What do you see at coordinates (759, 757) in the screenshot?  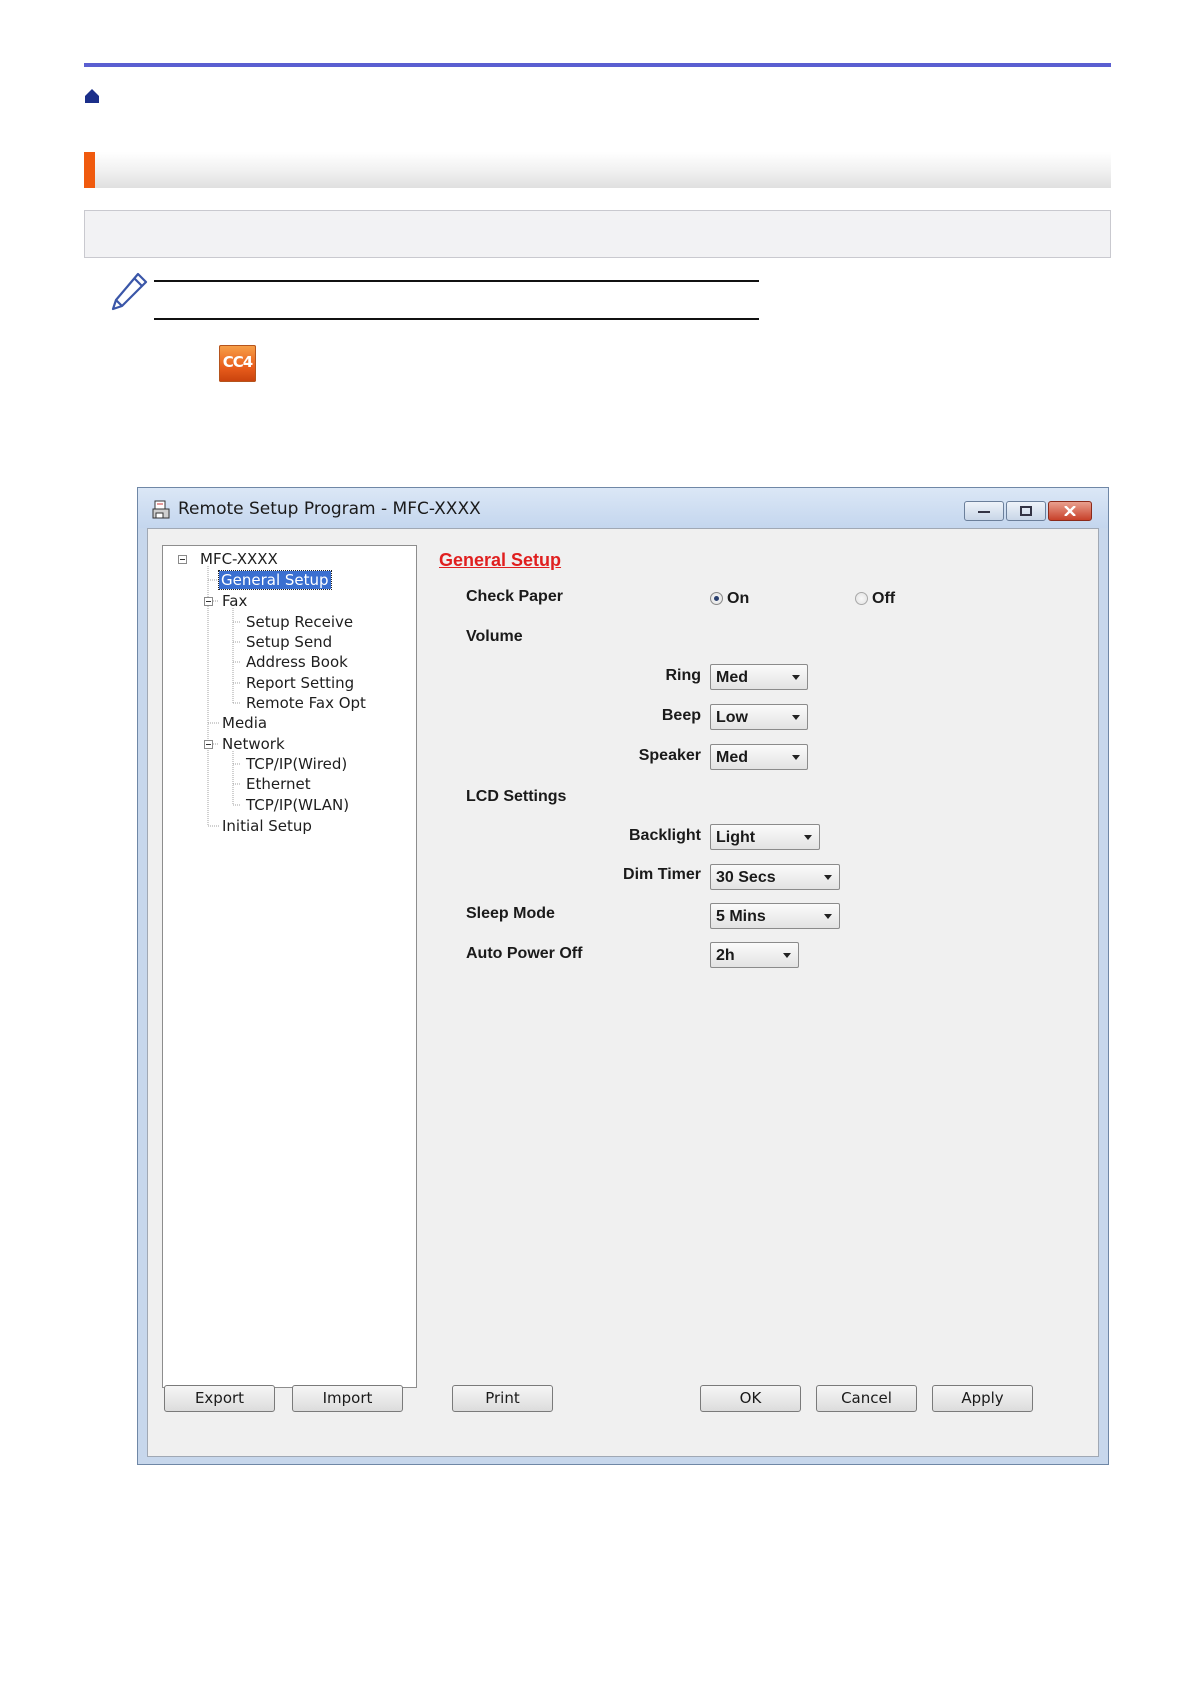 I see `speaker-select: Med` at bounding box center [759, 757].